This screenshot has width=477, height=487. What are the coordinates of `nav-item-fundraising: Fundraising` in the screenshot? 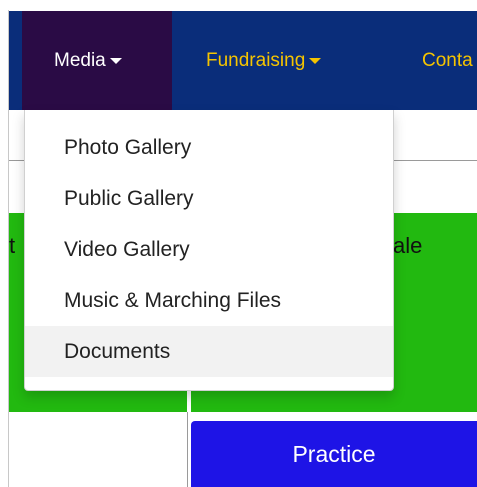 It's located at (264, 60).